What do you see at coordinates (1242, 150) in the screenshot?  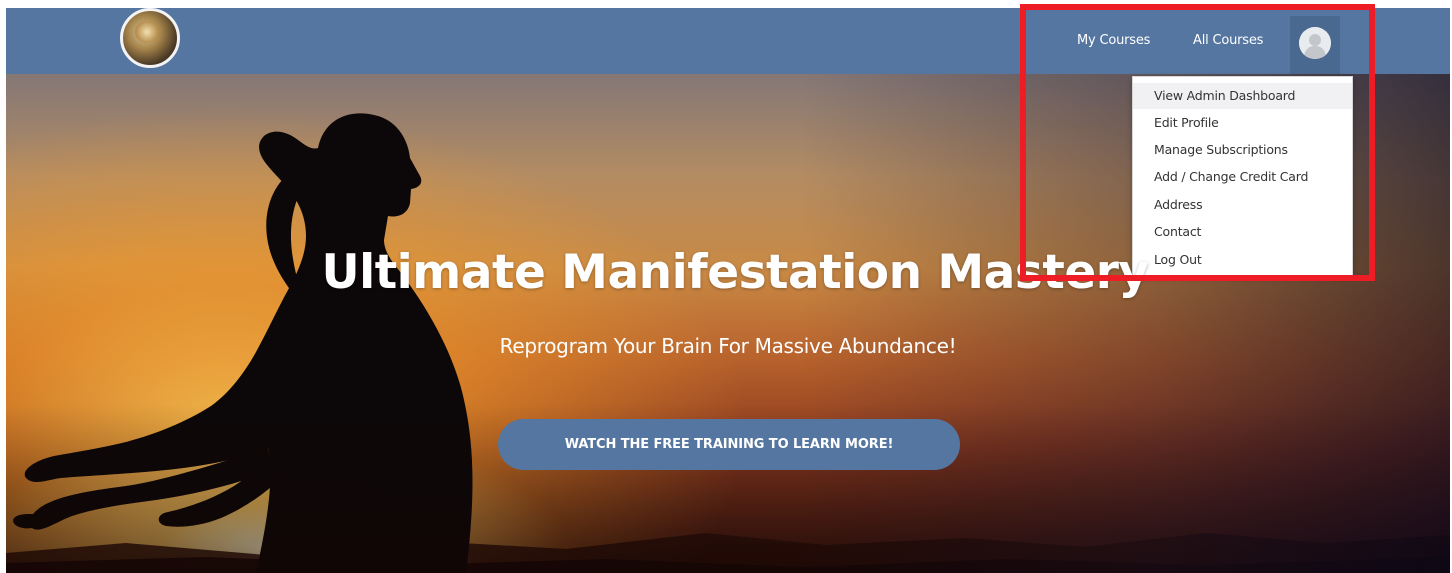 I see `menu-item-manage-subscriptions: Manage Subscriptions` at bounding box center [1242, 150].